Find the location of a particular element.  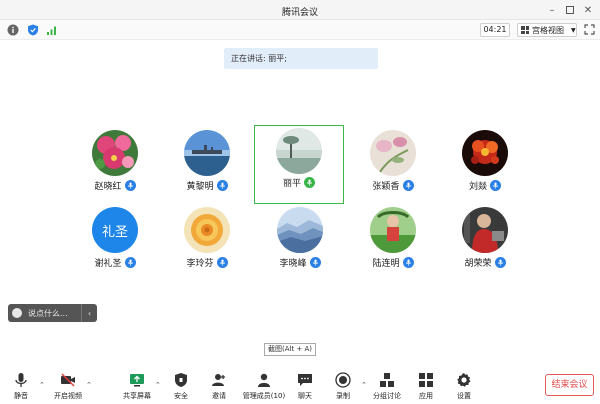

speaking-label: 正在讲话: is located at coordinates (248, 58).